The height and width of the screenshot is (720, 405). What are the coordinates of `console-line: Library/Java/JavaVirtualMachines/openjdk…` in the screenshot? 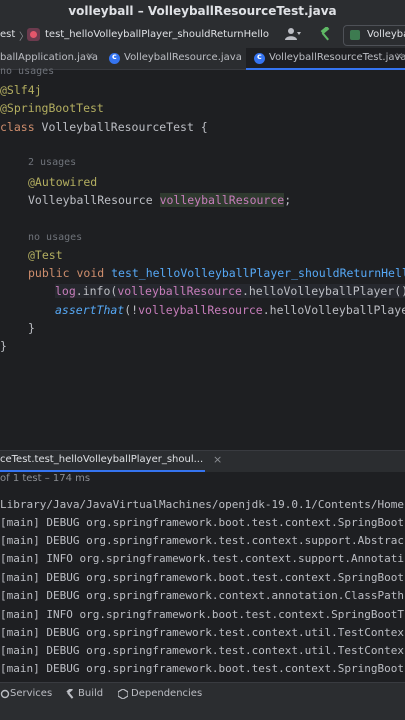 It's located at (202, 504).